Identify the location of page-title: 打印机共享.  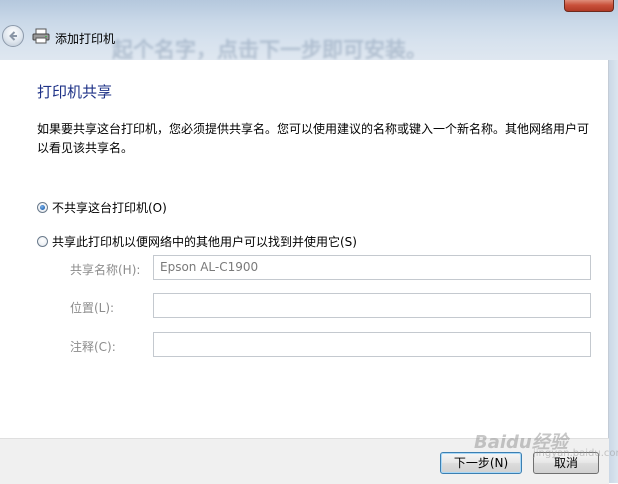
(75, 92).